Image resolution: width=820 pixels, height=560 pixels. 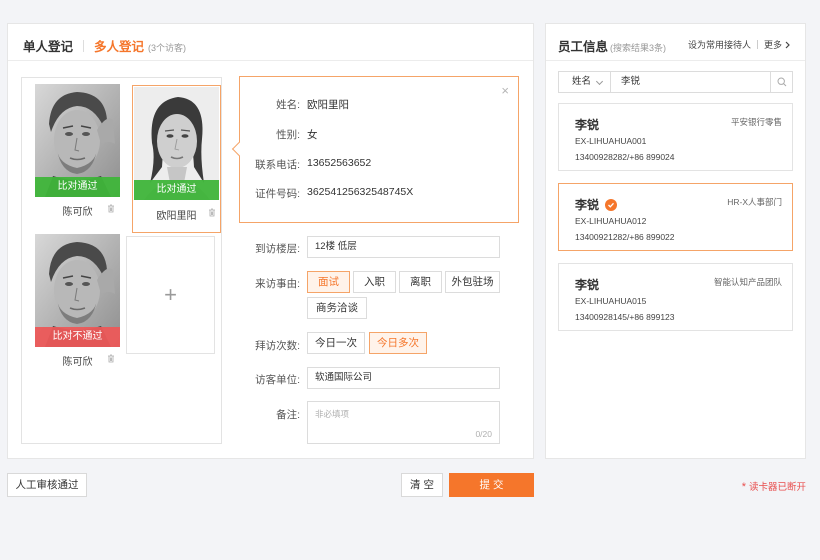 What do you see at coordinates (277, 249) in the screenshot?
I see `floor-label: 到访楼层:` at bounding box center [277, 249].